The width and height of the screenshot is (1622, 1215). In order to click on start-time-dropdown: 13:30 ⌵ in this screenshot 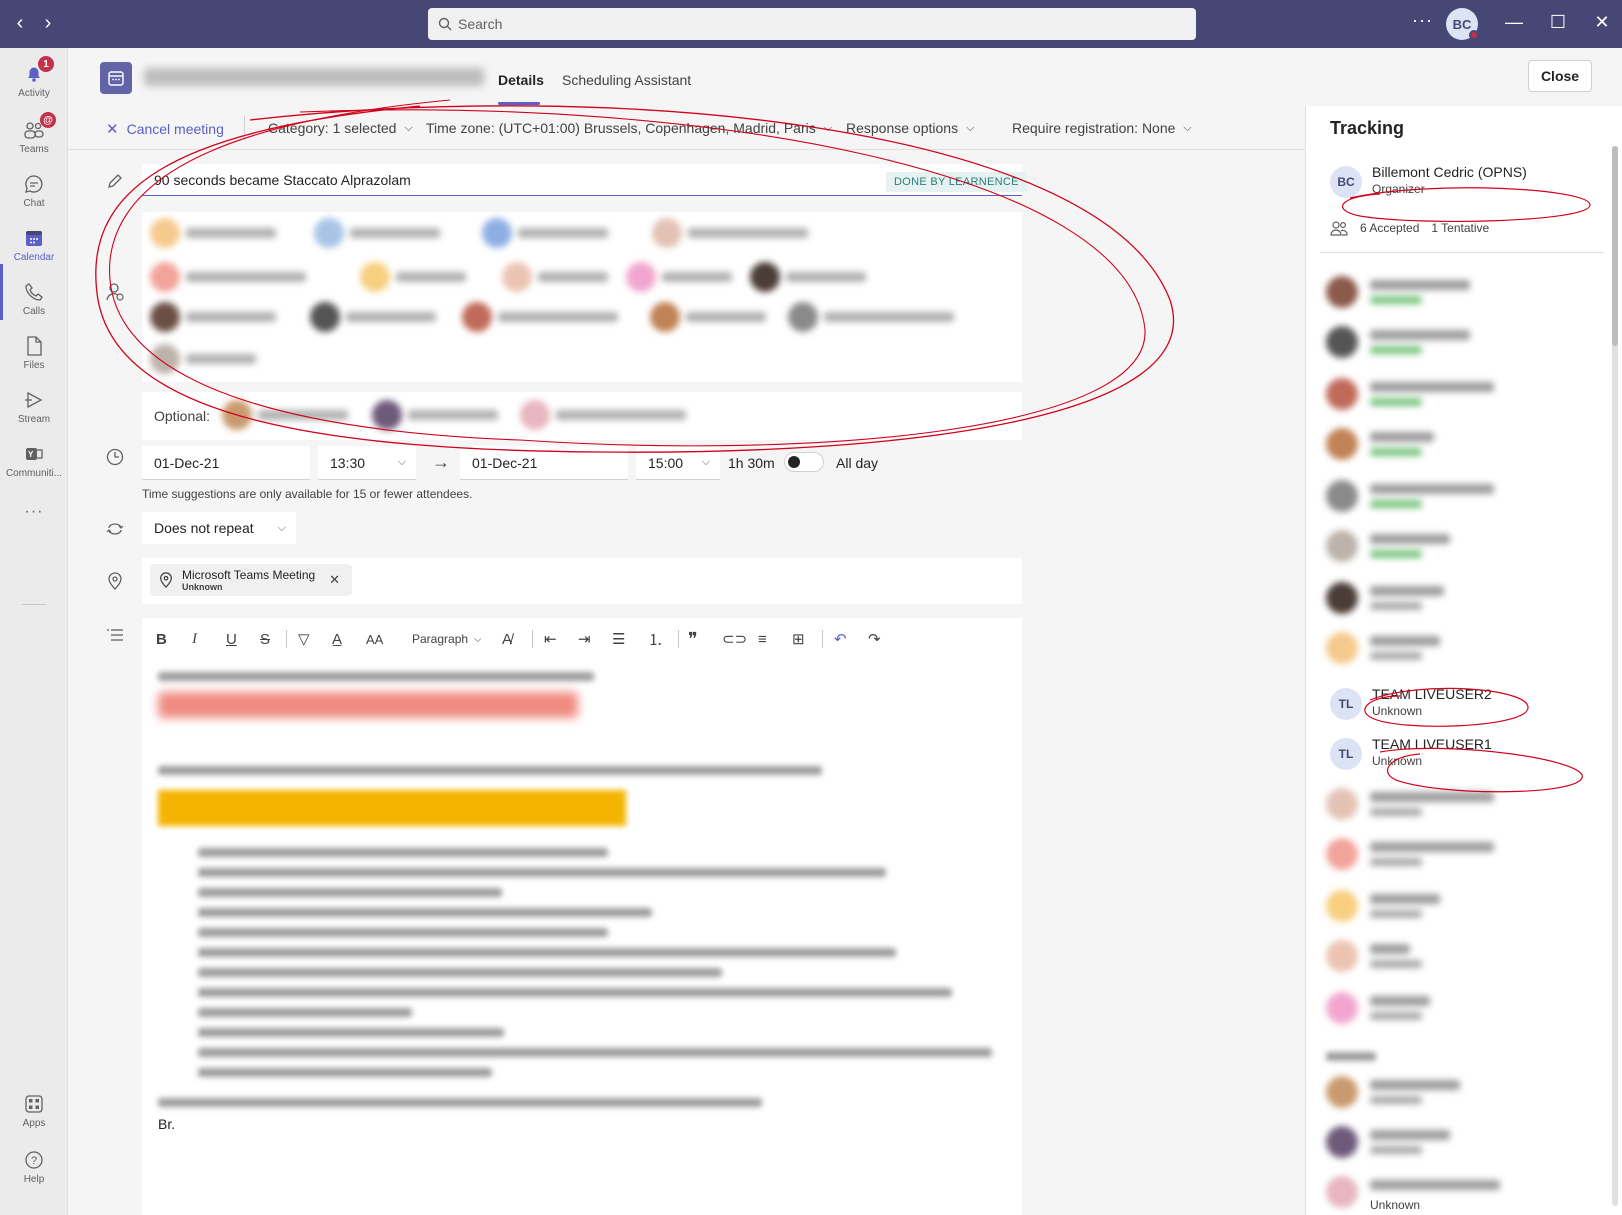, I will do `click(367, 463)`.